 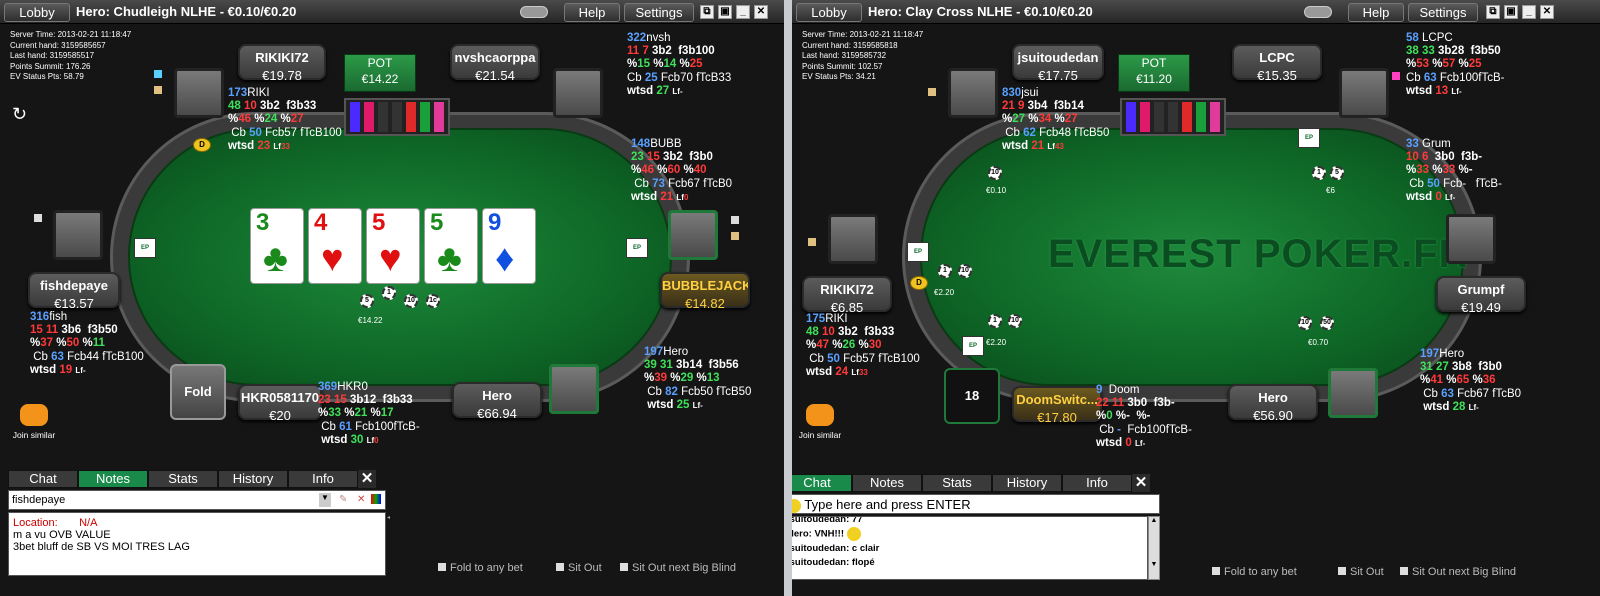 I want to click on opt-label: Sit Out, so click(x=585, y=568).